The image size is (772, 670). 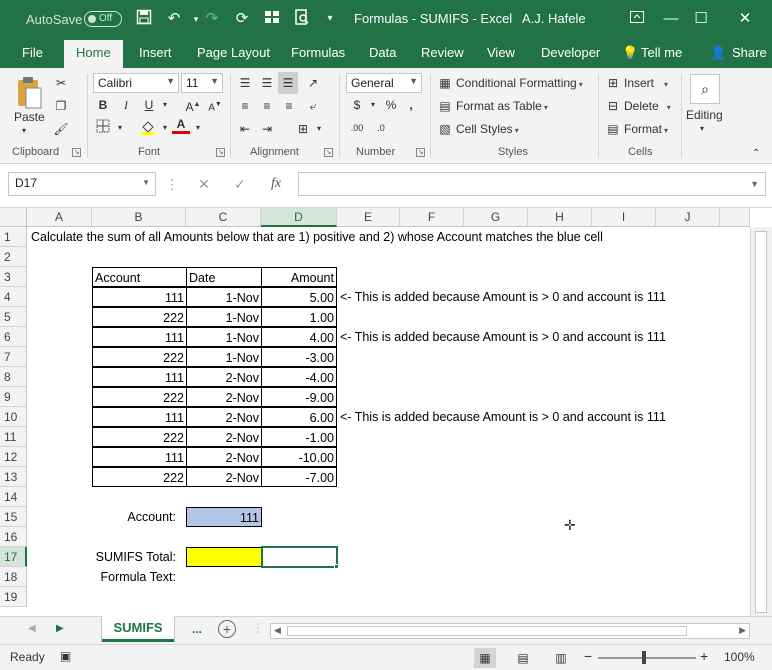 I want to click on orientation-icon: ↗, so click(x=313, y=83).